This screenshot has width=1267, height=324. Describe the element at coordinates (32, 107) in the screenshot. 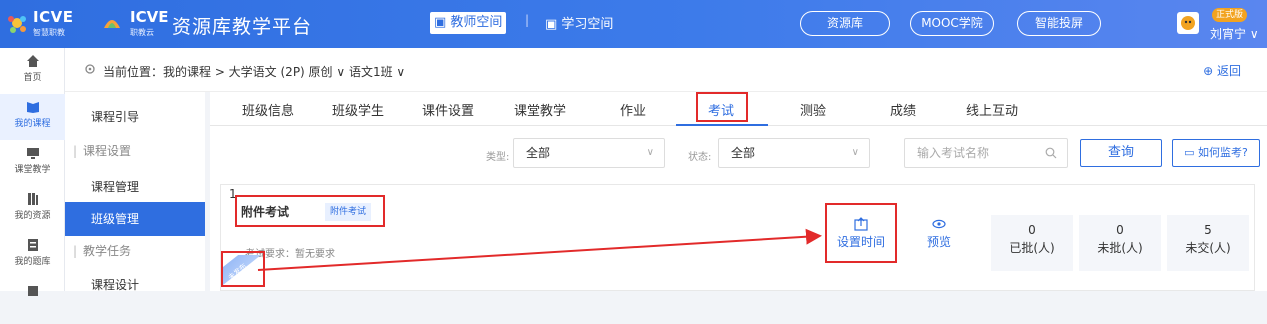

I see `book-icon` at that location.